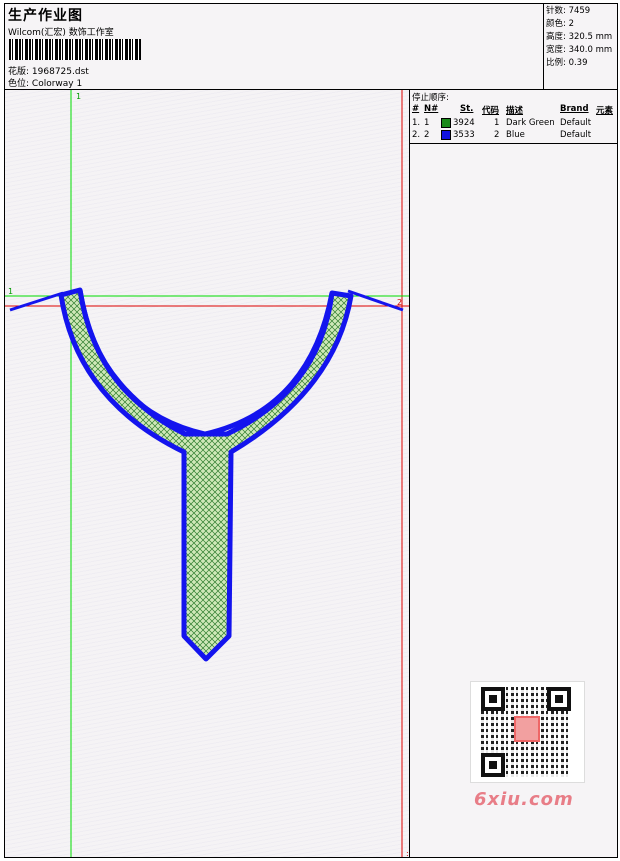 The width and height of the screenshot is (620, 861). I want to click on color-swatch-blue, so click(446, 135).